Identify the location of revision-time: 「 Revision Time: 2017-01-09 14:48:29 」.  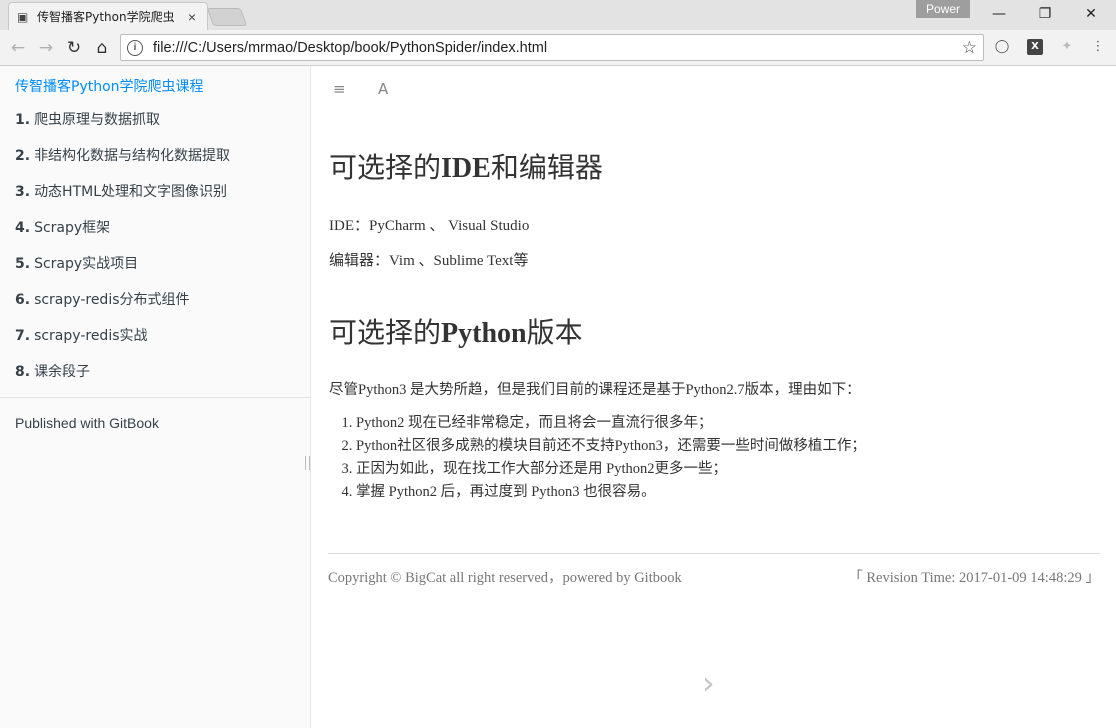
(974, 578).